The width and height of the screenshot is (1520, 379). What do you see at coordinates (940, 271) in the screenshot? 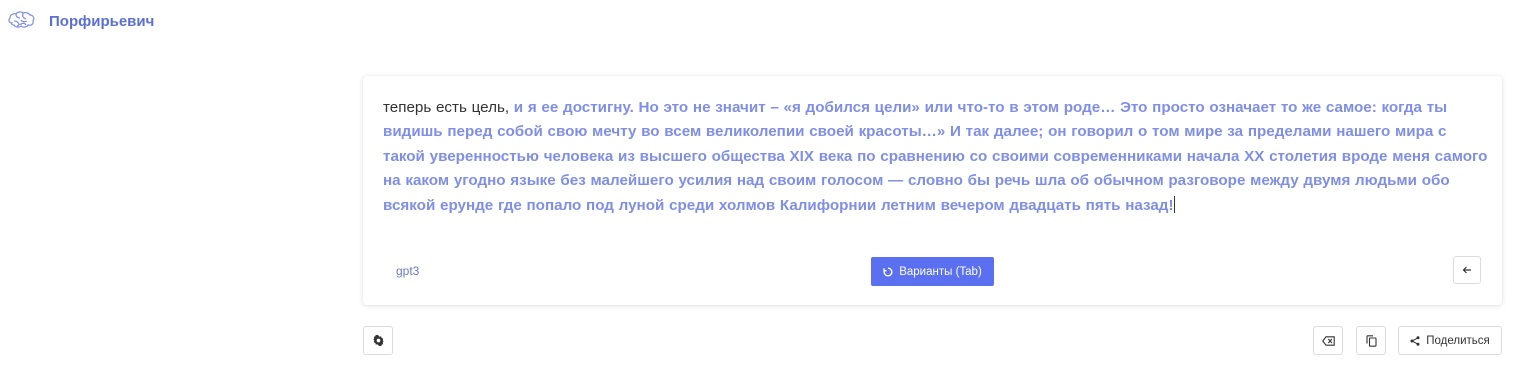
I see `variants-label: Варианты (Tab)` at bounding box center [940, 271].